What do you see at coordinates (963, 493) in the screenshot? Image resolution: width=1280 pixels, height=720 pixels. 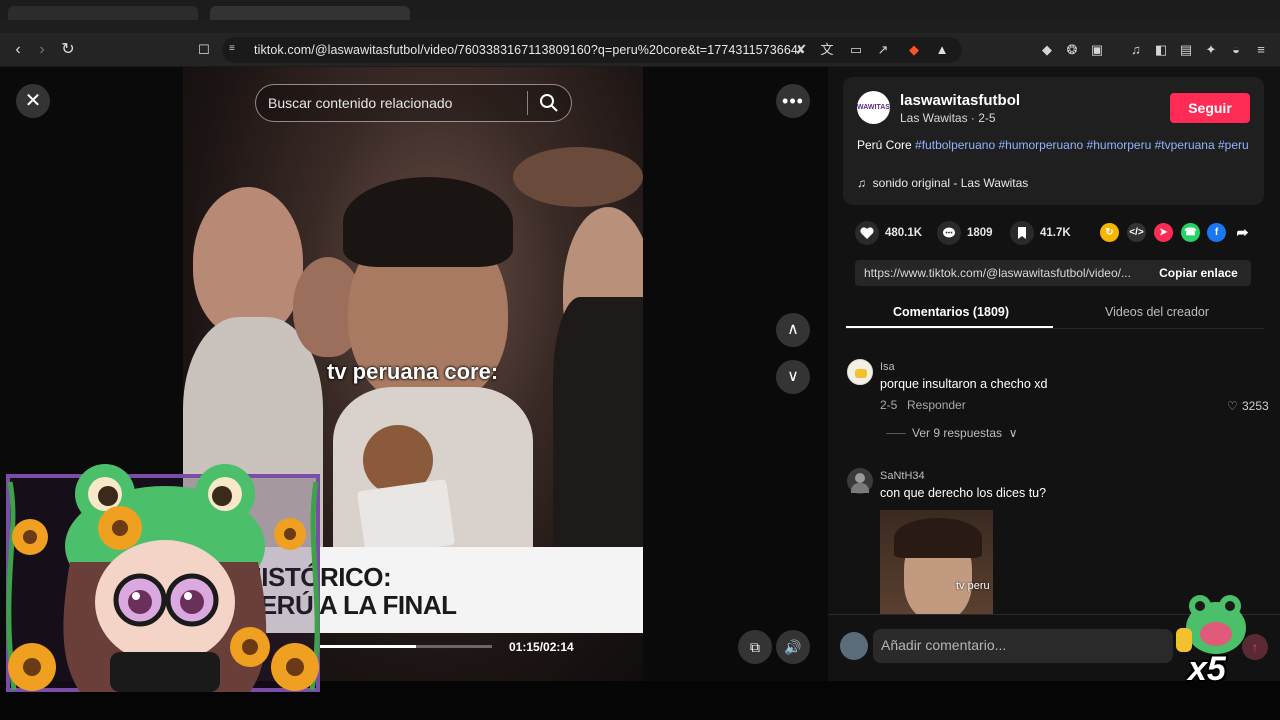 I see `comment-text: con que derecho los dices tu?` at bounding box center [963, 493].